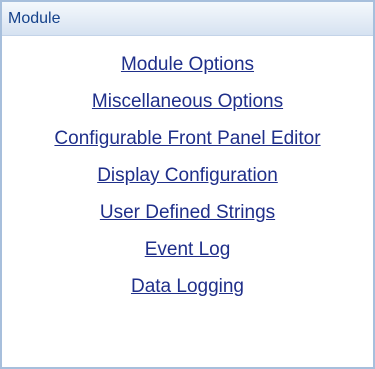 The width and height of the screenshot is (375, 369). I want to click on user-defined-strings-link: User Defined Strings, so click(187, 212).